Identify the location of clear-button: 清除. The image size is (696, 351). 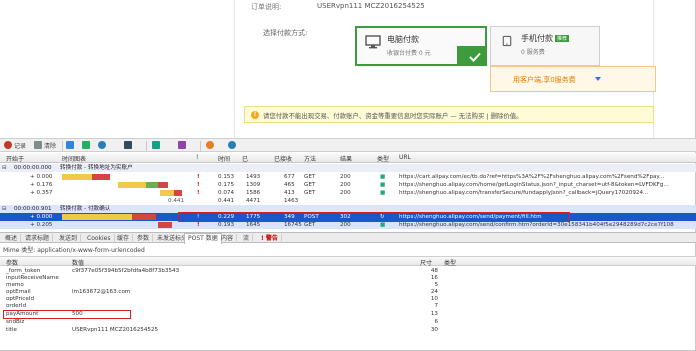
(45, 146).